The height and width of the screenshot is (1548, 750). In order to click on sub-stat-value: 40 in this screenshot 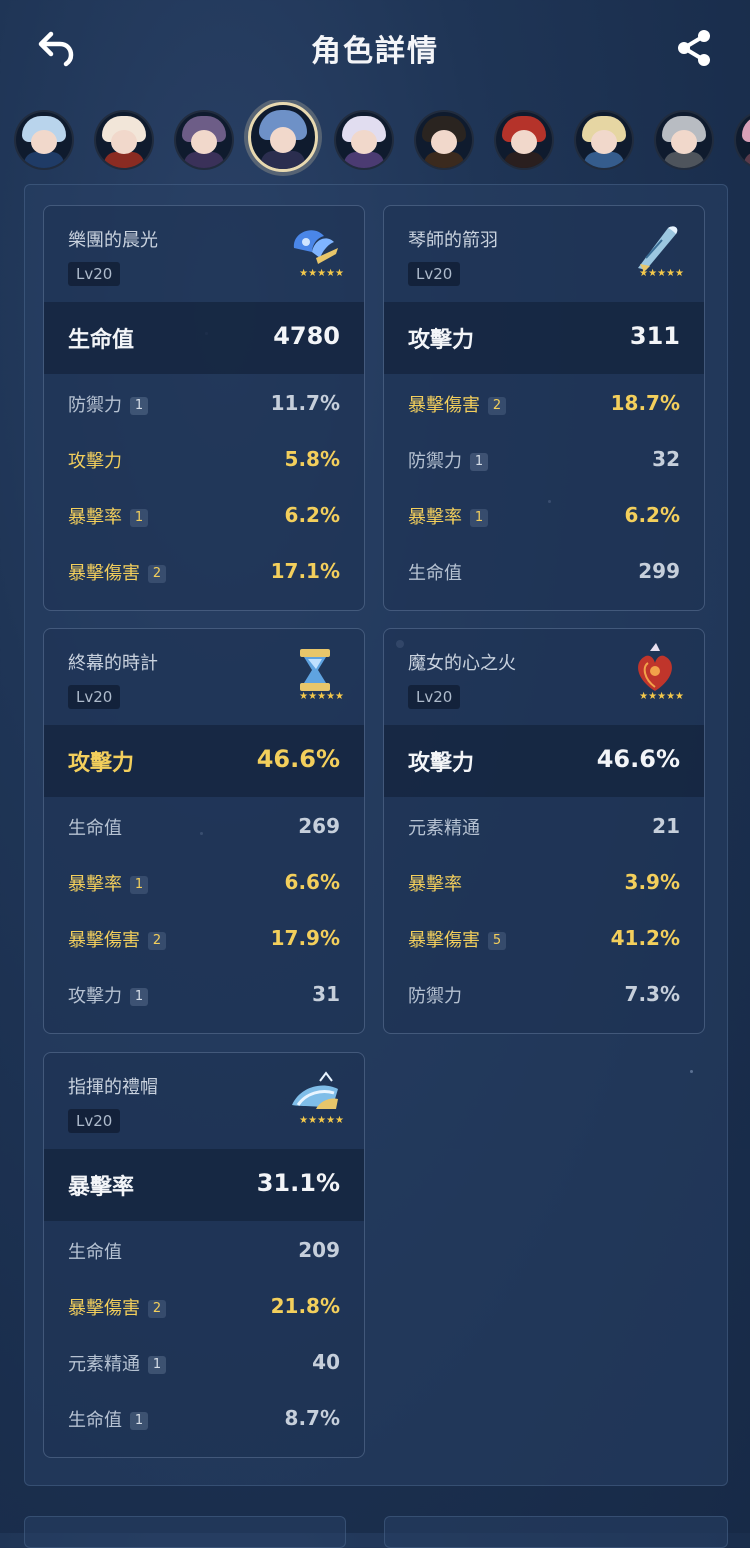, I will do `click(326, 1362)`.